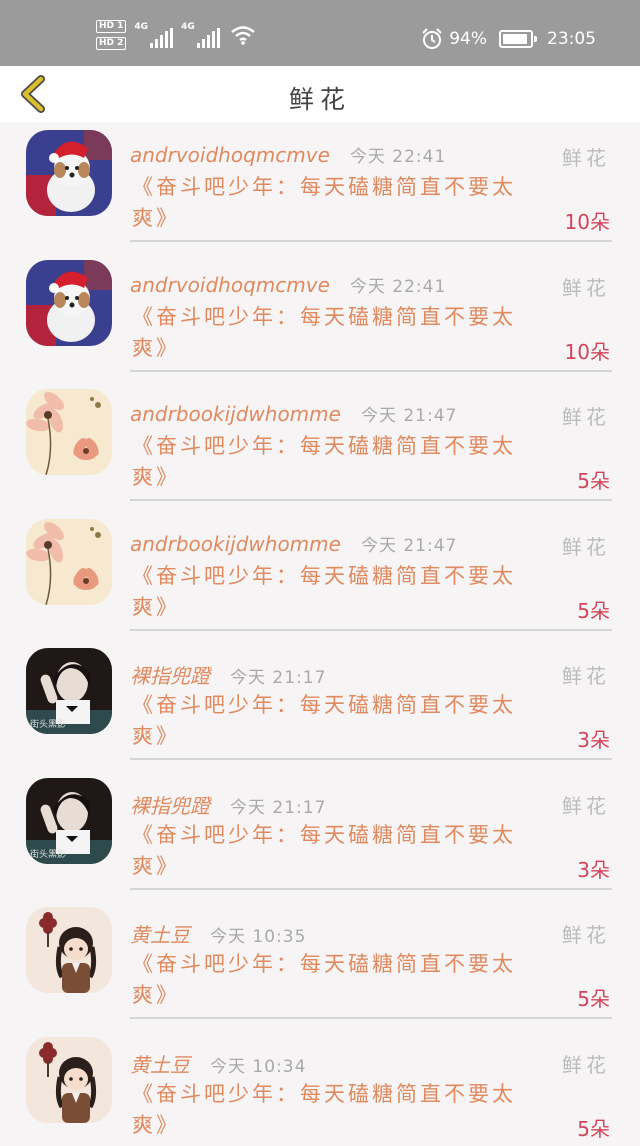  I want to click on network-type-2: 4G, so click(188, 27).